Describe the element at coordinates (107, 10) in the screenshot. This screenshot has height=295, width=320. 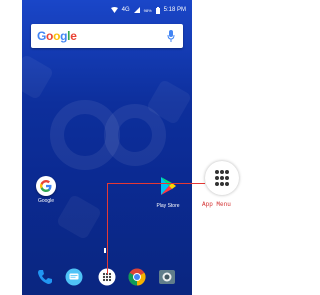
I see `status-bar: 4G 98% 5:18 PM` at that location.